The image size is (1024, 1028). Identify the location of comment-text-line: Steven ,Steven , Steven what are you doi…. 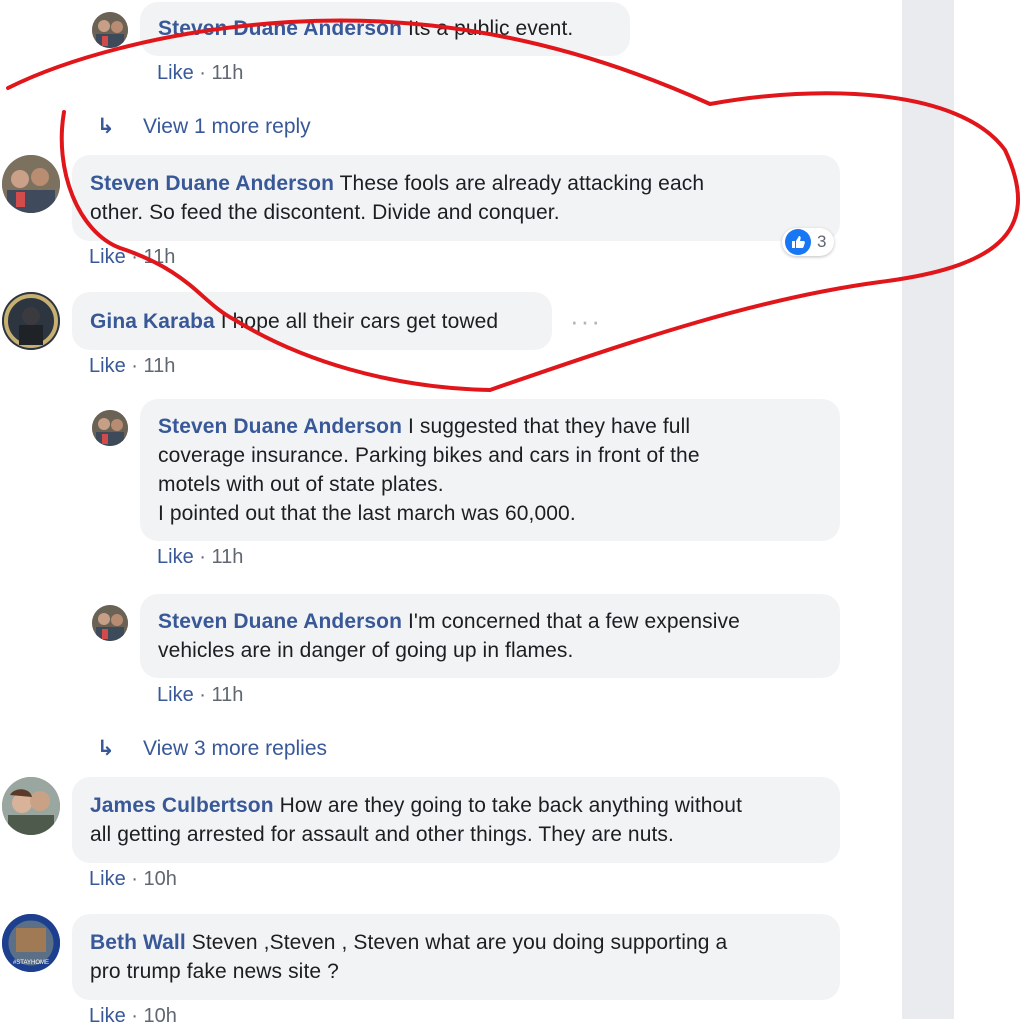
(459, 942).